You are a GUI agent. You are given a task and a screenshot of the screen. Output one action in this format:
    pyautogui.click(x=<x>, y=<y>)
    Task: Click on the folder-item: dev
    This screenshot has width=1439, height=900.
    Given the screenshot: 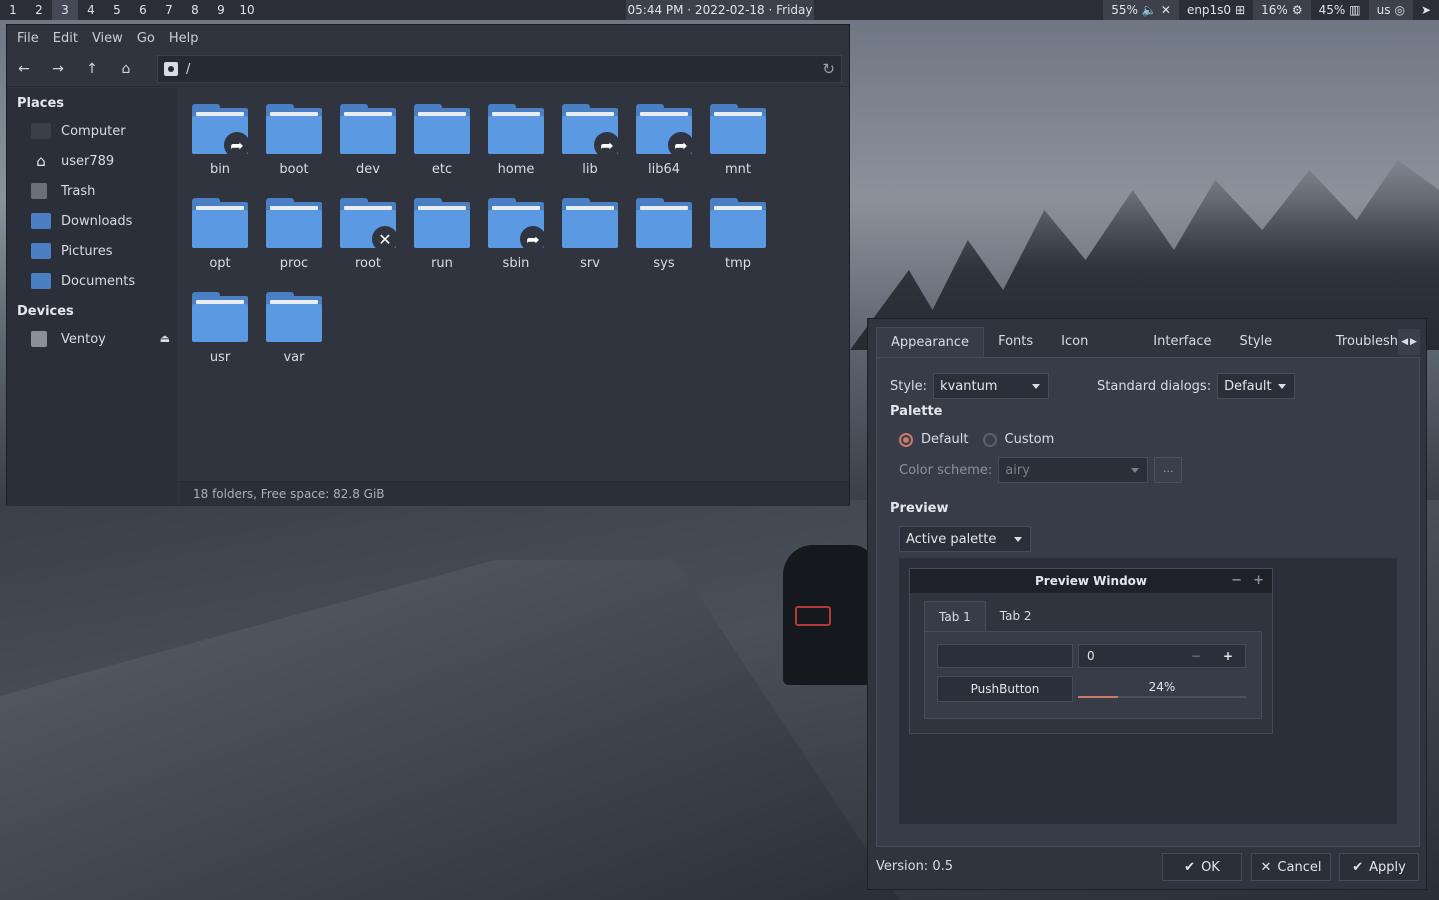 What is the action you would take?
    pyautogui.click(x=368, y=145)
    